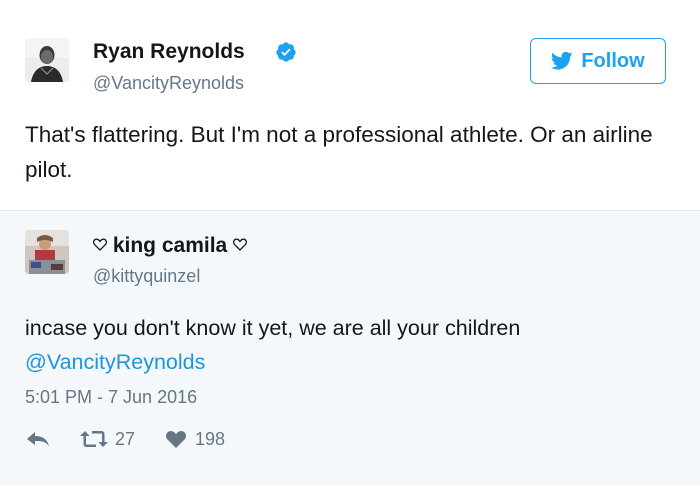  Describe the element at coordinates (176, 439) in the screenshot. I see `like-icon` at that location.